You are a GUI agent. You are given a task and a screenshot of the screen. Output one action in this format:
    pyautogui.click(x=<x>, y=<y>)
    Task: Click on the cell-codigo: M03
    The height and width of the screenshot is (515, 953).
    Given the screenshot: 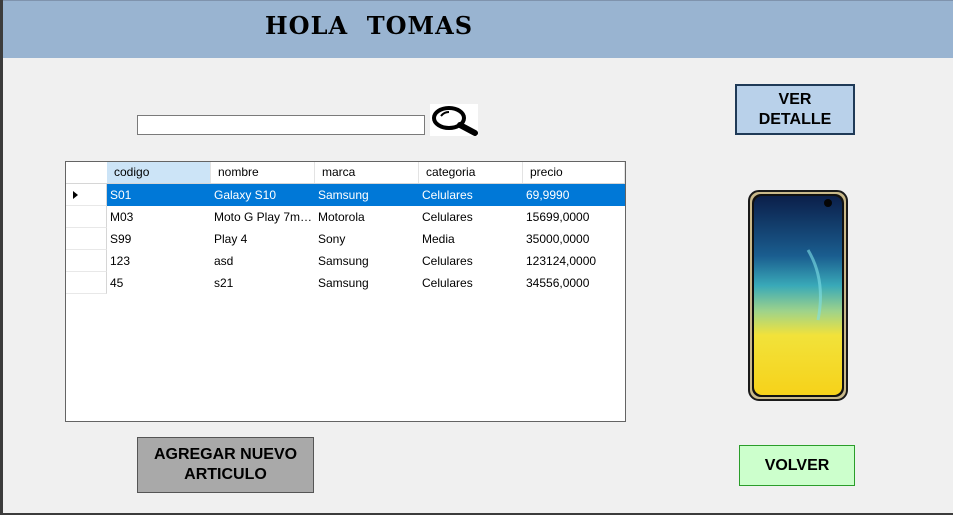 What is the action you would take?
    pyautogui.click(x=159, y=217)
    